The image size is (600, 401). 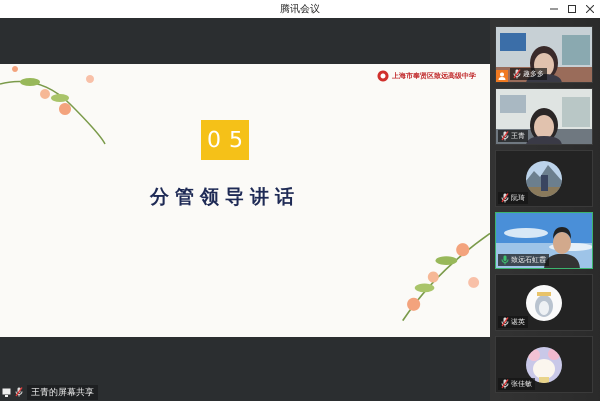 I want to click on screen-share-icon, so click(x=6, y=392).